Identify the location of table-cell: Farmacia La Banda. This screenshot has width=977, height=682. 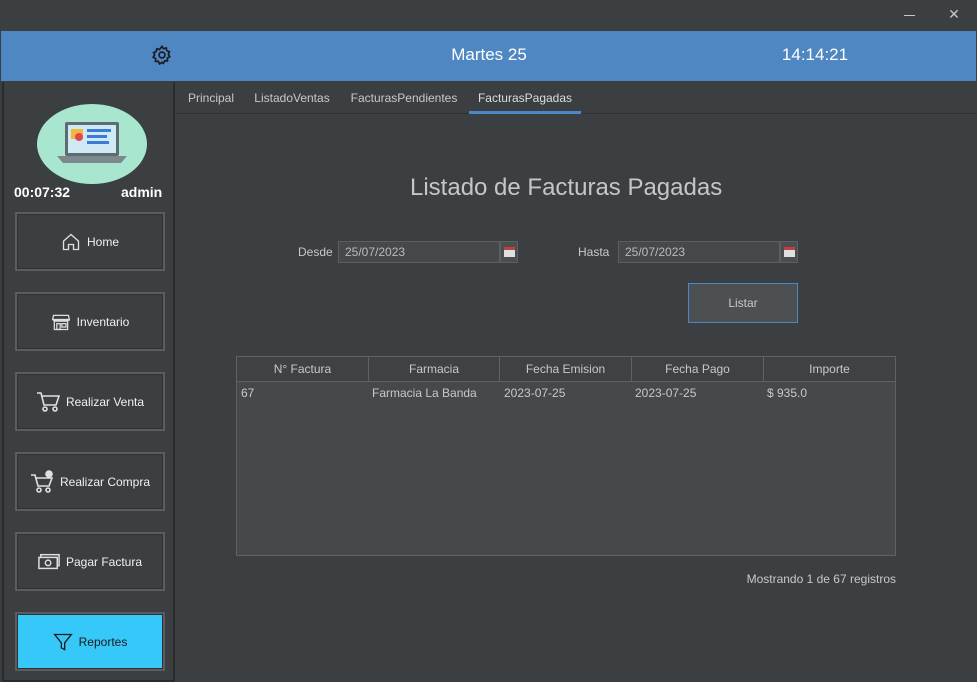
(424, 393).